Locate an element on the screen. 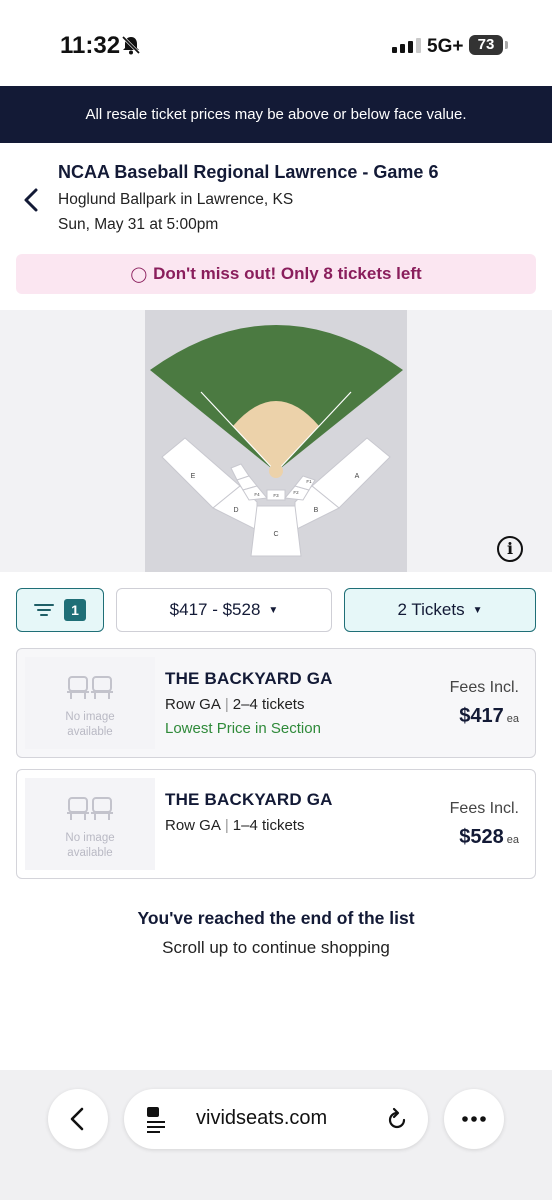 The image size is (552, 1200). home-plate is located at coordinates (276, 471).